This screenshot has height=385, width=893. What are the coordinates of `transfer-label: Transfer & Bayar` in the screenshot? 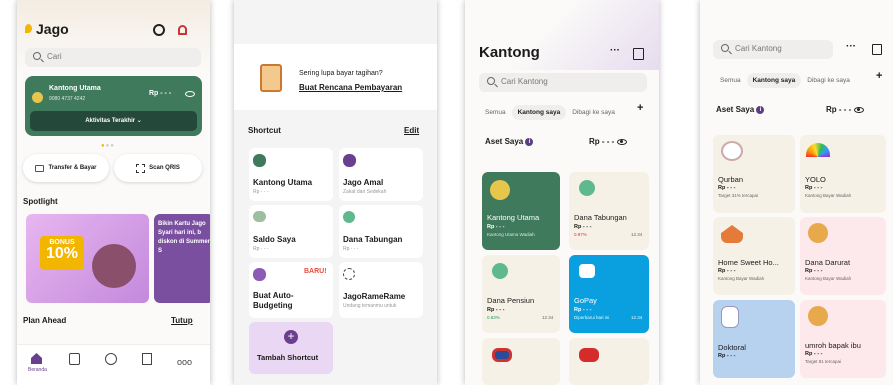 It's located at (72, 168).